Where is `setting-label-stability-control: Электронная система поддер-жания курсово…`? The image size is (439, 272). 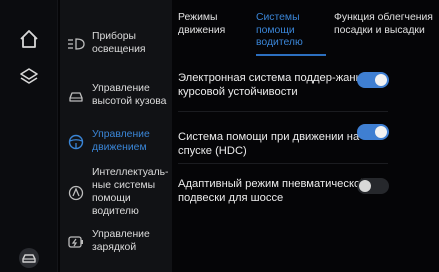
setting-label-stability-control: Электронная система поддер-жания курсово… is located at coordinates (273, 85).